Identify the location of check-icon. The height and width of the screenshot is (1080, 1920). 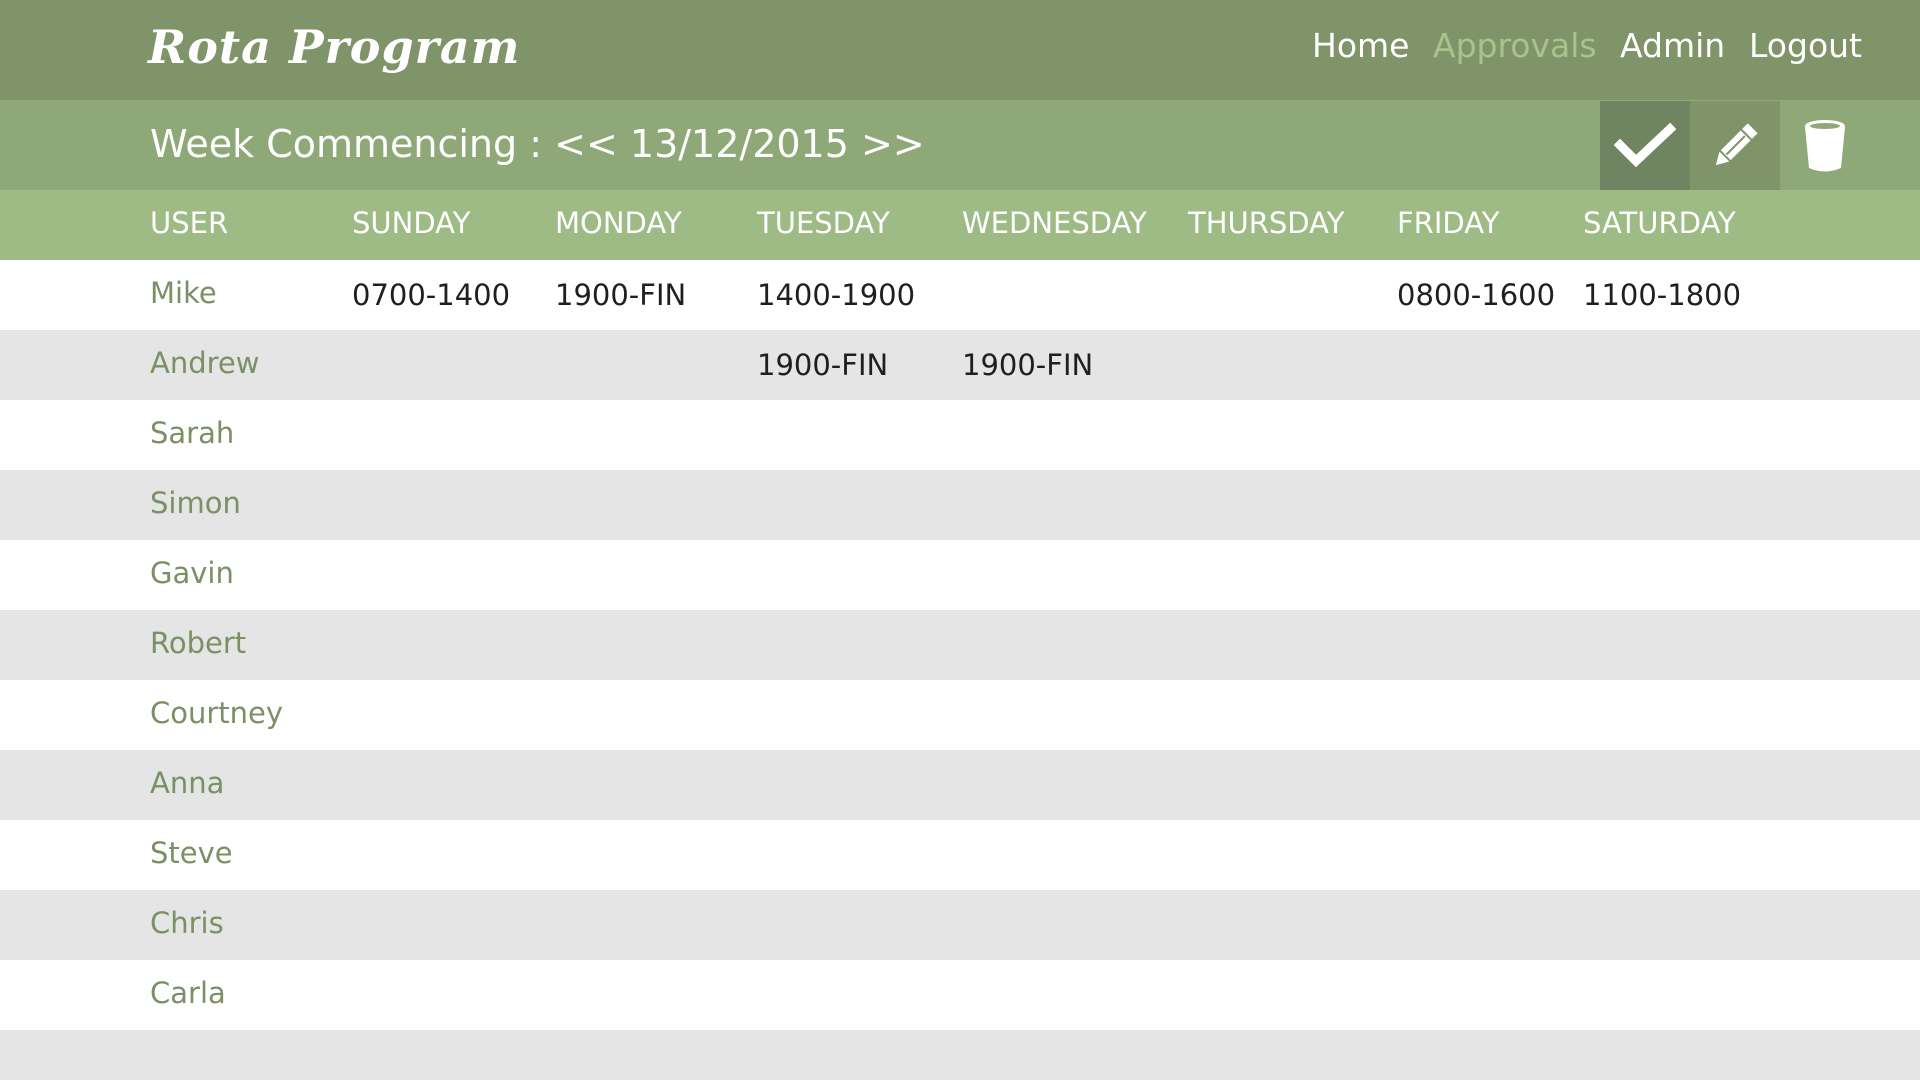
(1645, 144).